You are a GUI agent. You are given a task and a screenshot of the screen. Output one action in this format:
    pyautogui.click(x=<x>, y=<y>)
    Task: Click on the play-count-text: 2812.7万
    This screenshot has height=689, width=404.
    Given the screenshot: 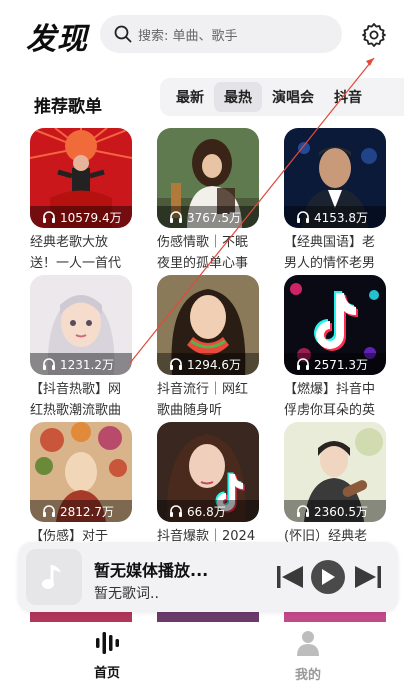 What is the action you would take?
    pyautogui.click(x=87, y=511)
    